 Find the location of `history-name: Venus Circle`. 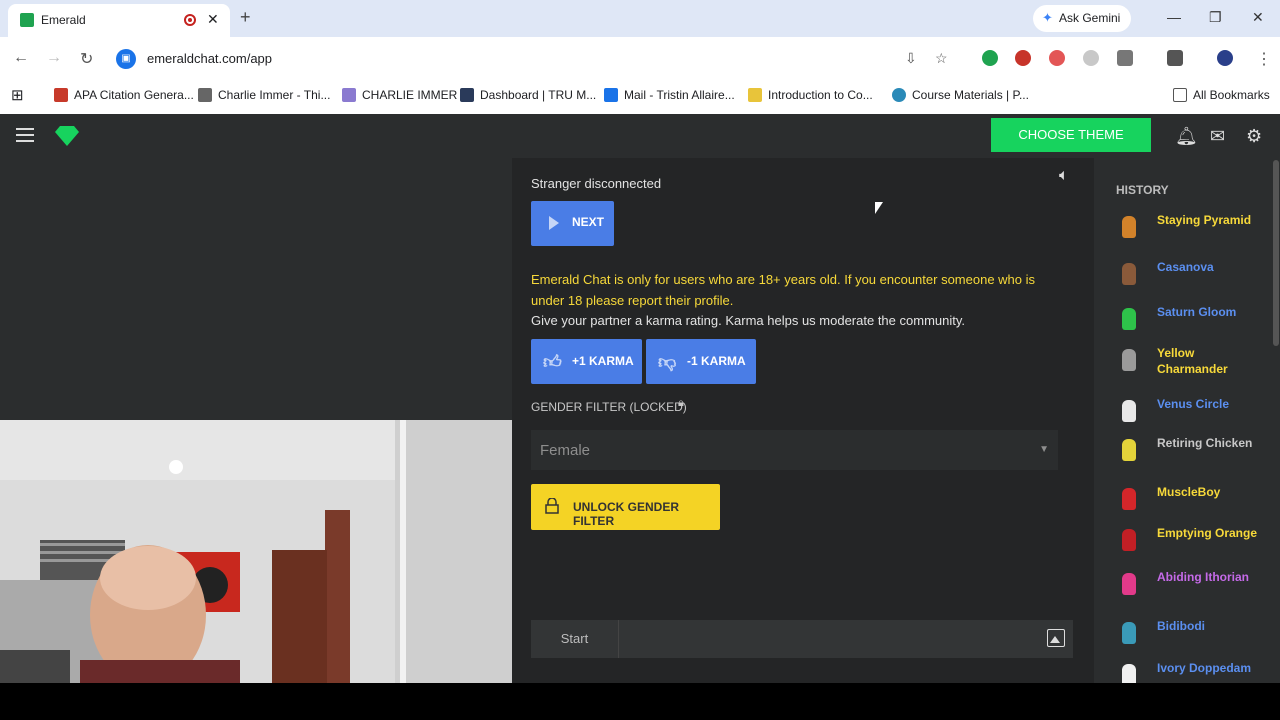

history-name: Venus Circle is located at coordinates (1193, 404).